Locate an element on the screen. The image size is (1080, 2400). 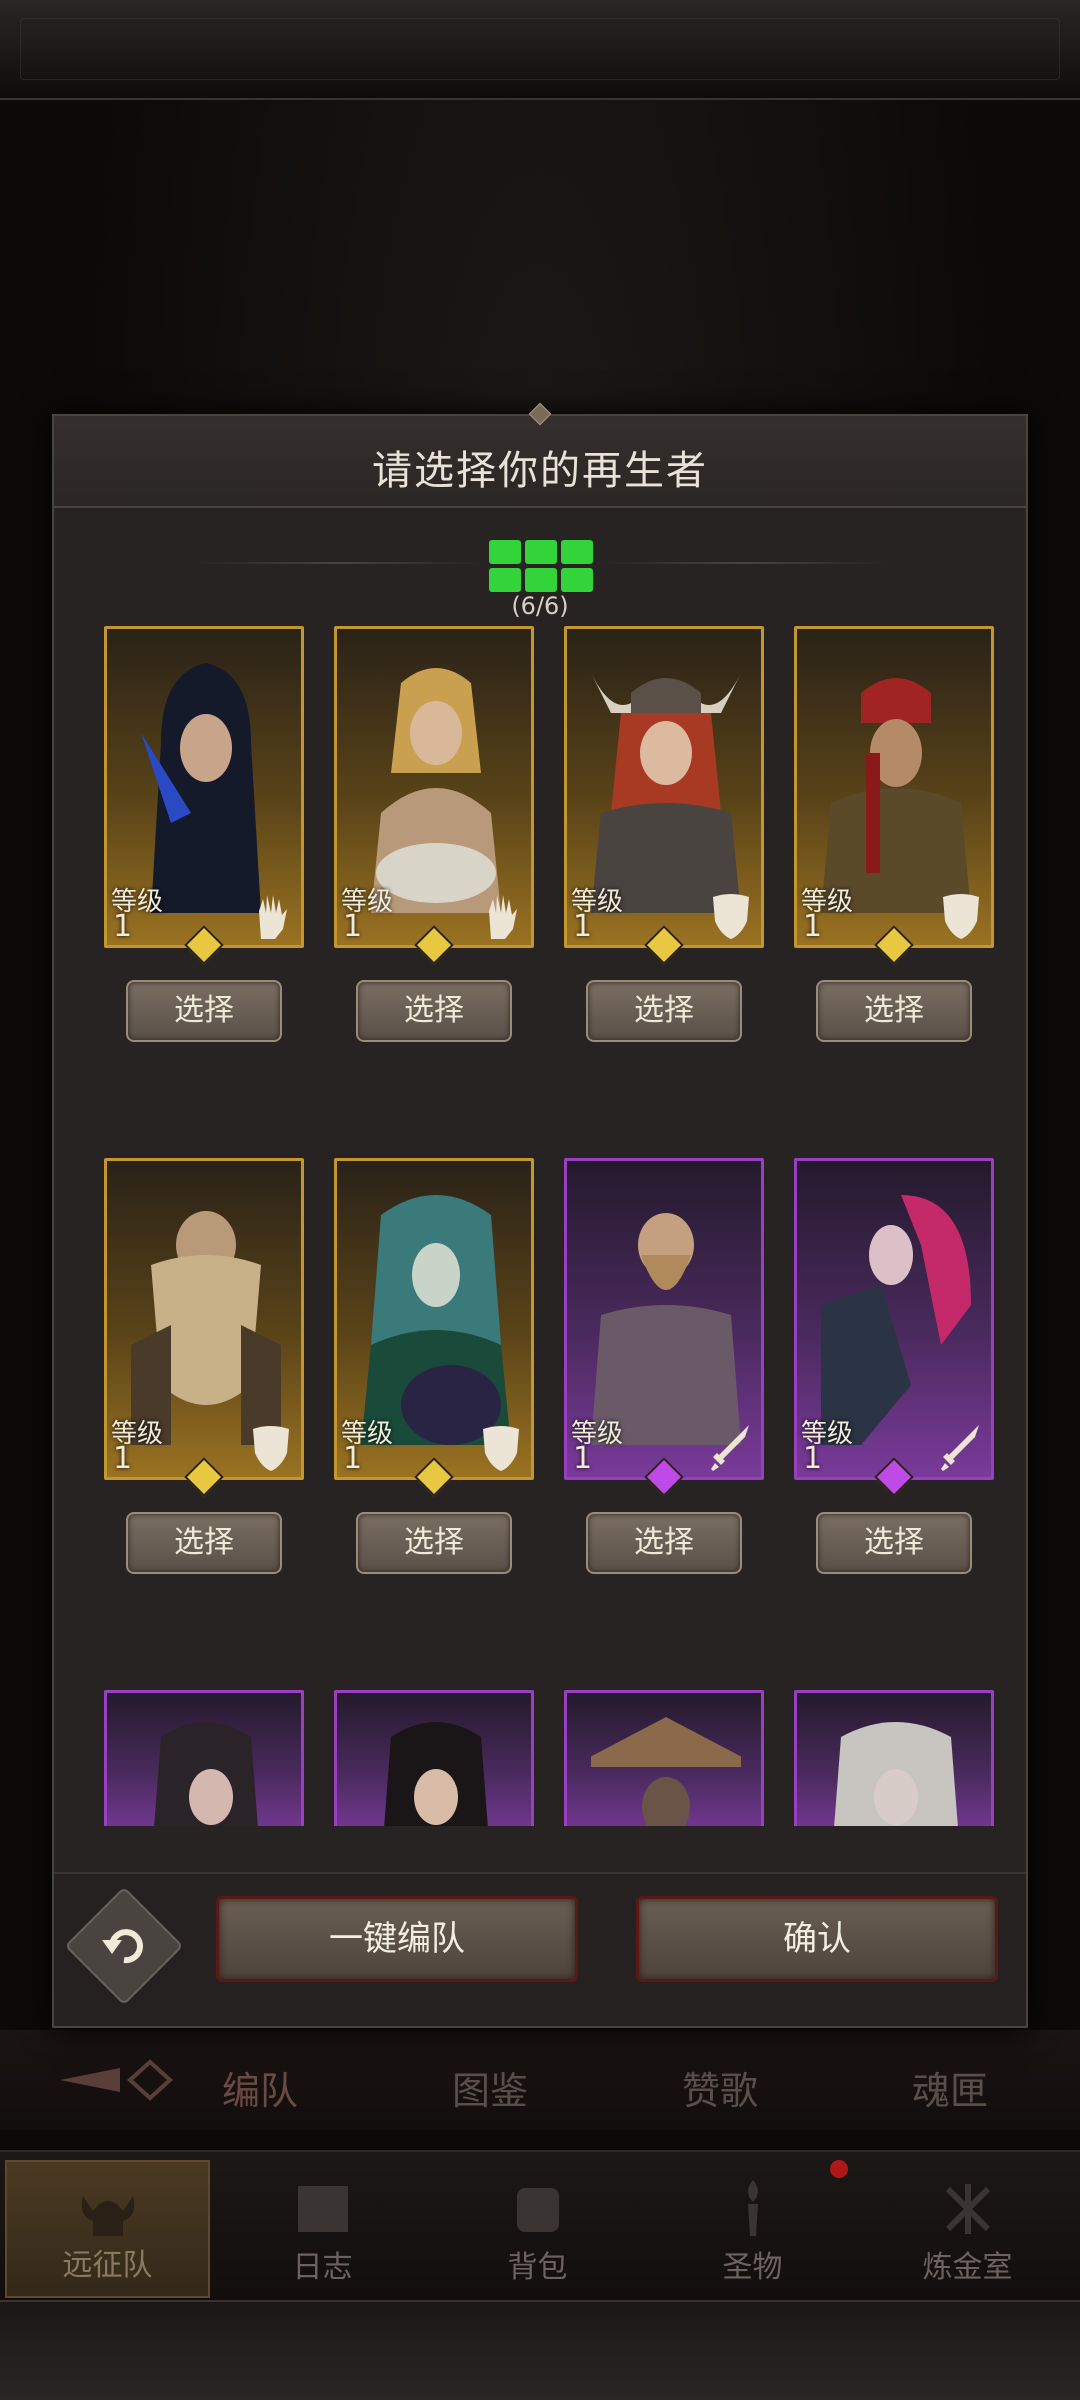
pink-haired-fighter-portrait is located at coordinates (896, 1320).